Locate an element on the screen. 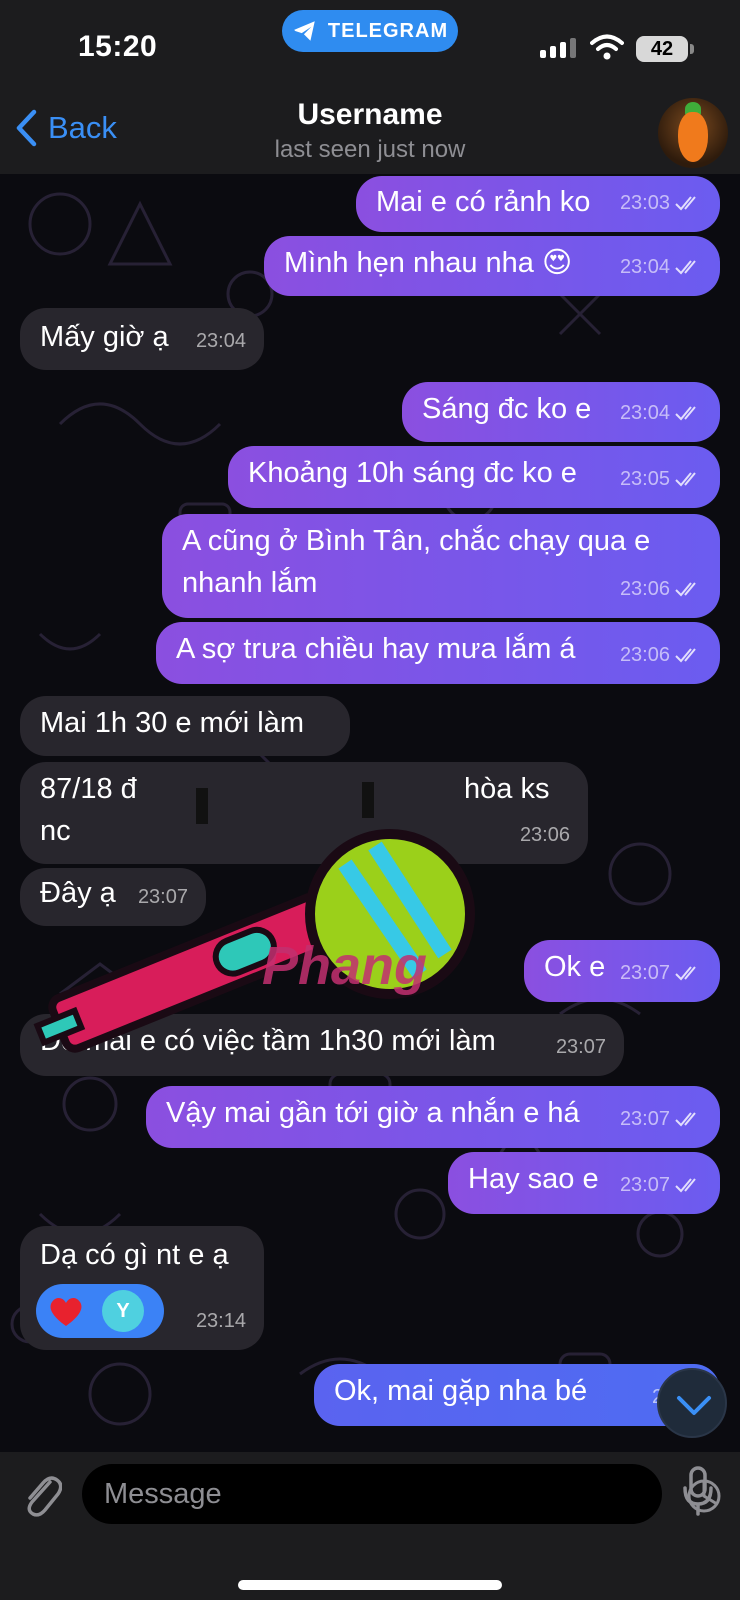  message-incoming: Mai 1h 30 e mới làm is located at coordinates (185, 726).